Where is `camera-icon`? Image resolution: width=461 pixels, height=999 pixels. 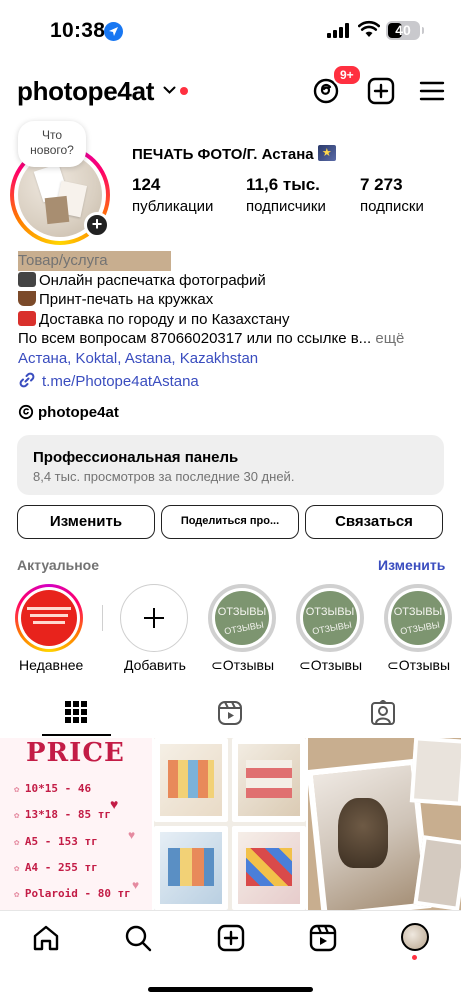
camera-icon is located at coordinates (27, 279).